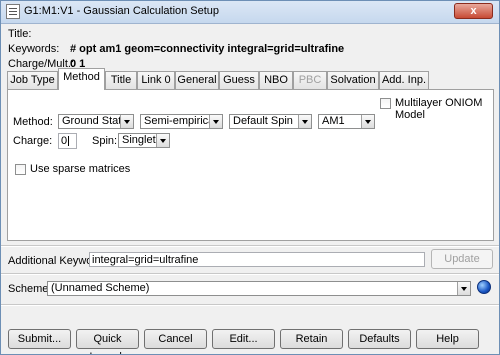  What do you see at coordinates (385, 103) in the screenshot?
I see `oniom-checkbox` at bounding box center [385, 103].